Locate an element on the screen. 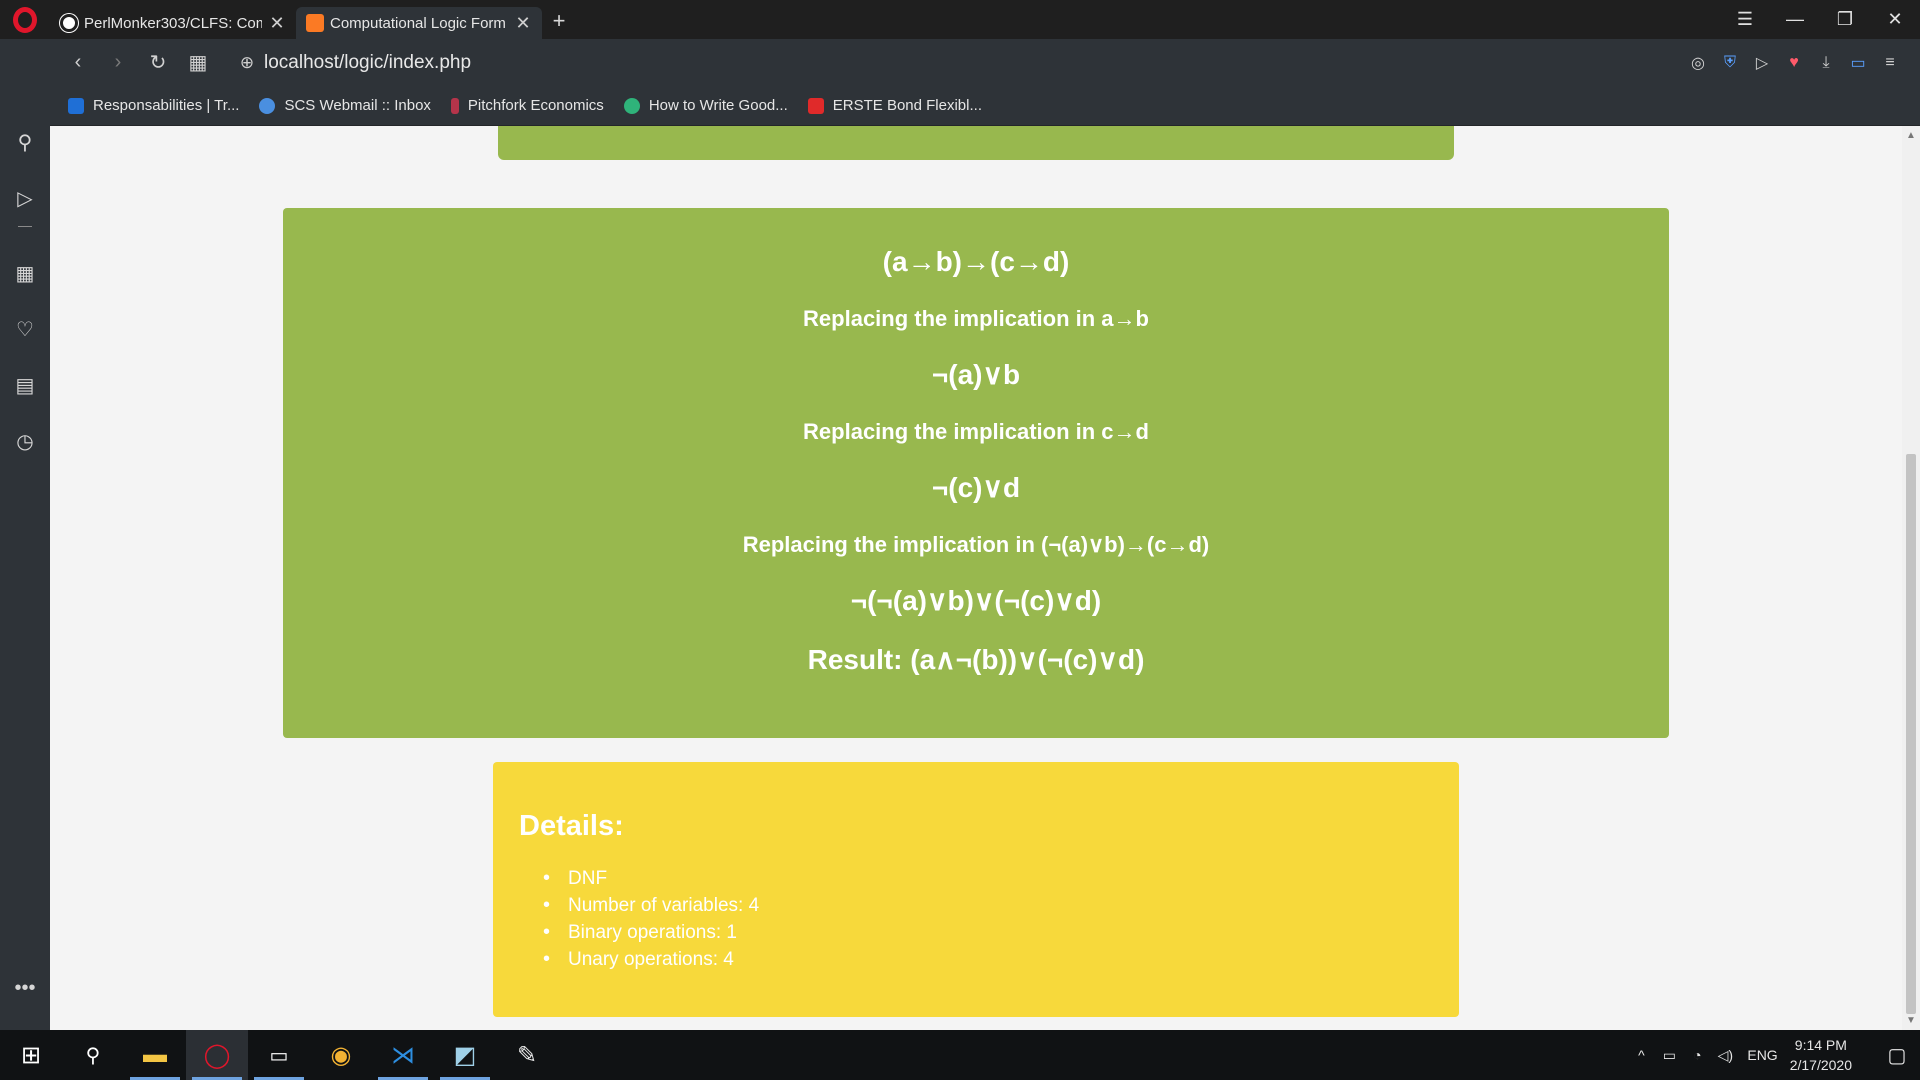 Image resolution: width=1920 pixels, height=1080 pixels. wifi-icon: ◔ is located at coordinates (1697, 1055).